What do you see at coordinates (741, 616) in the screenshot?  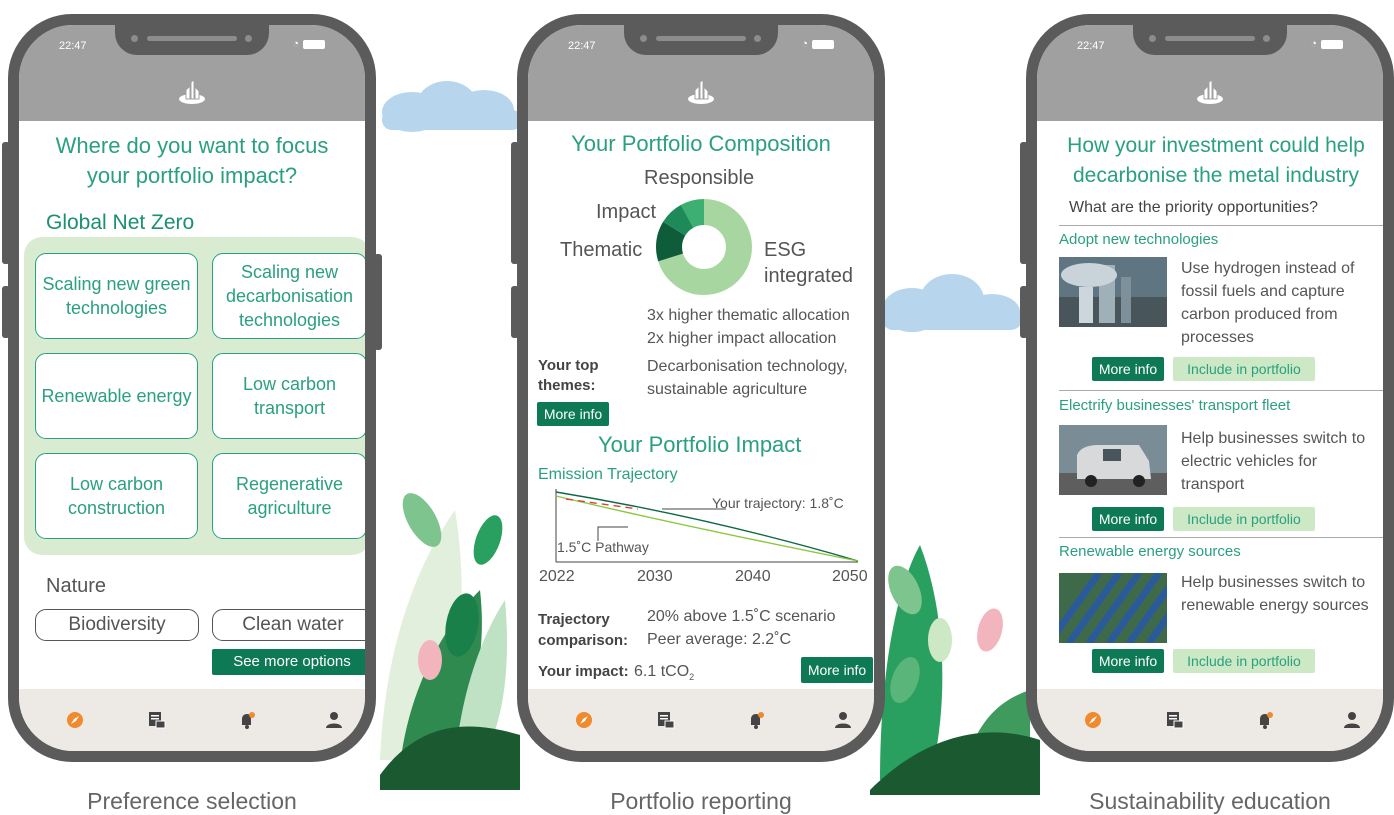 I see `comparison-scenario: 20% above 1.5˚C scenario` at bounding box center [741, 616].